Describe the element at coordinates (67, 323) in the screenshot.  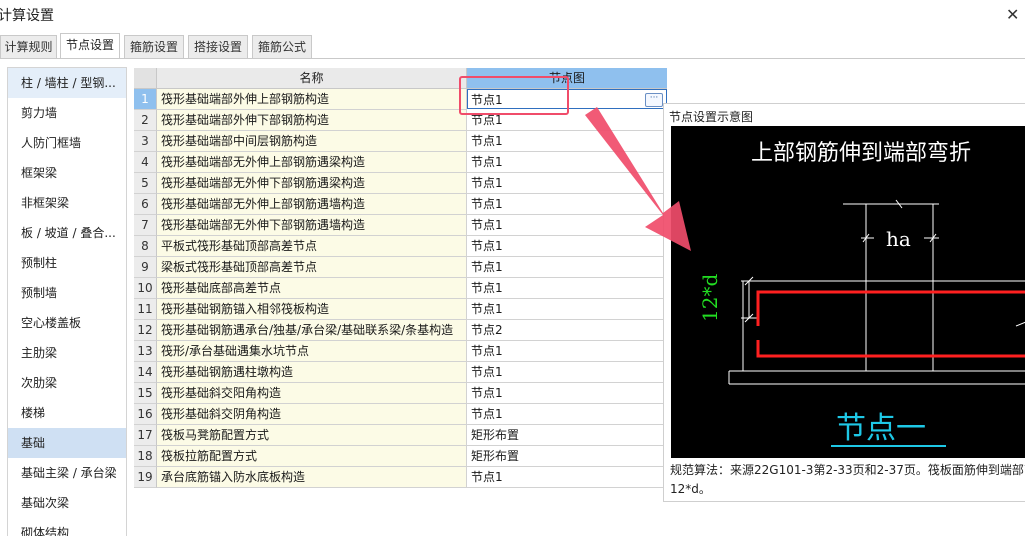
I see `sidebar-item-hollow-slab: 空心楼盖板` at that location.